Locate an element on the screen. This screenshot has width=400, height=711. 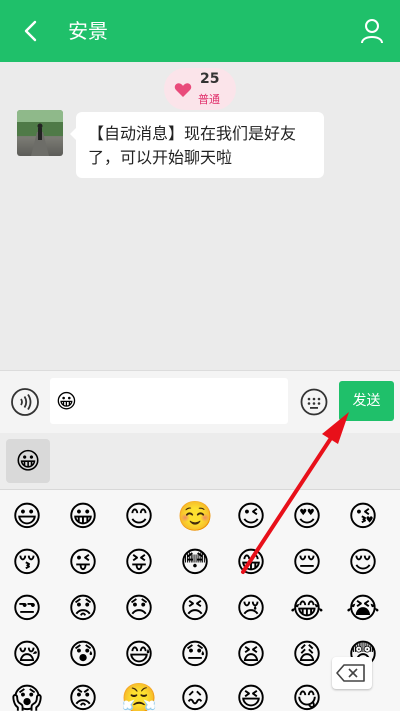
emoji-cell: 😭 is located at coordinates (363, 608).